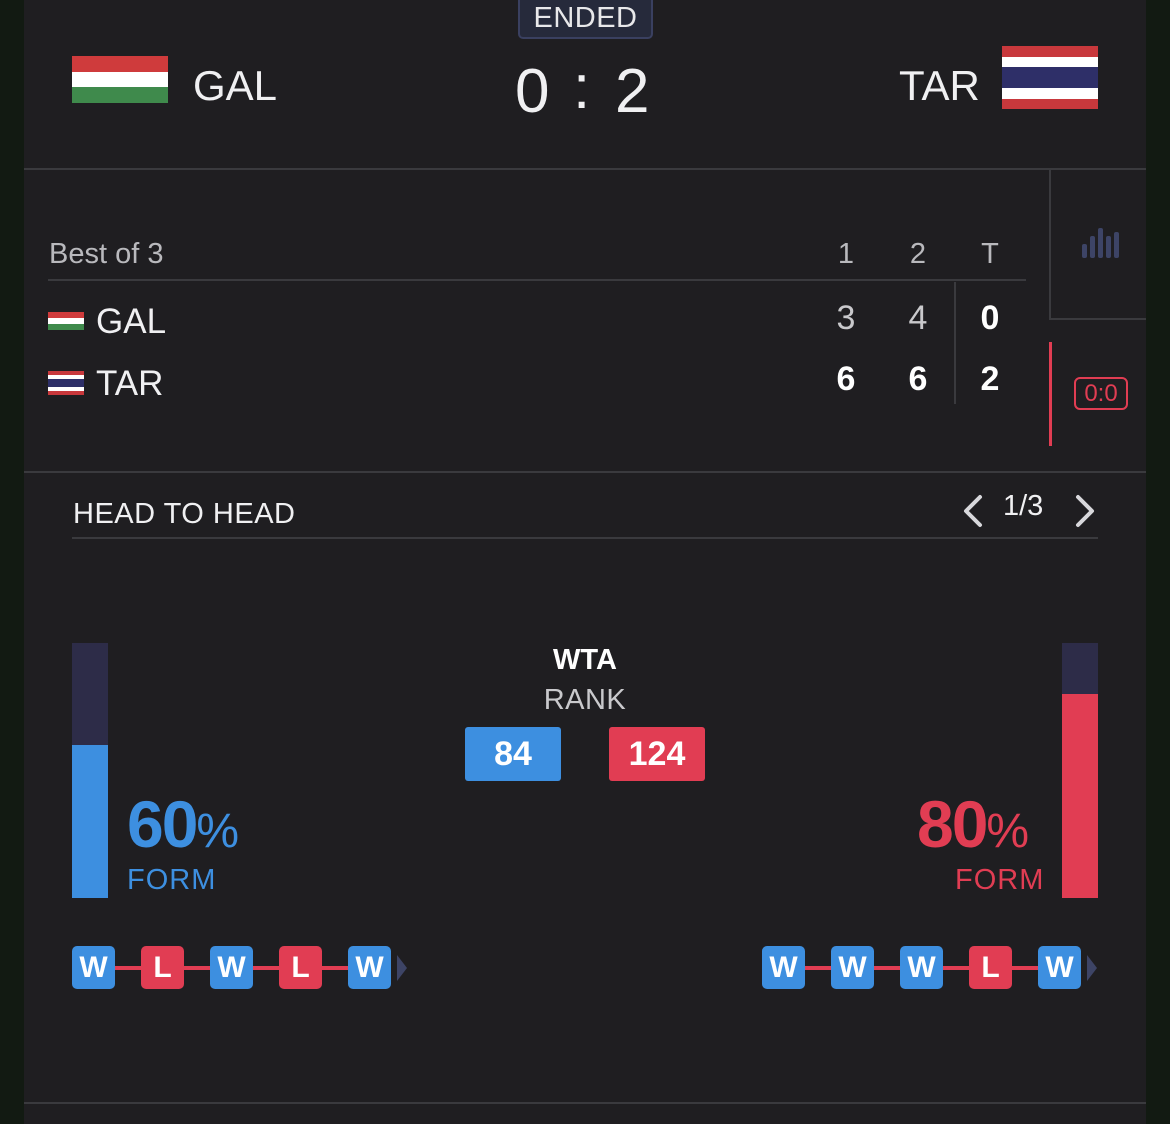 The width and height of the screenshot is (1170, 1124). Describe the element at coordinates (585, 660) in the screenshot. I see `ranking-organization: WTA` at that location.